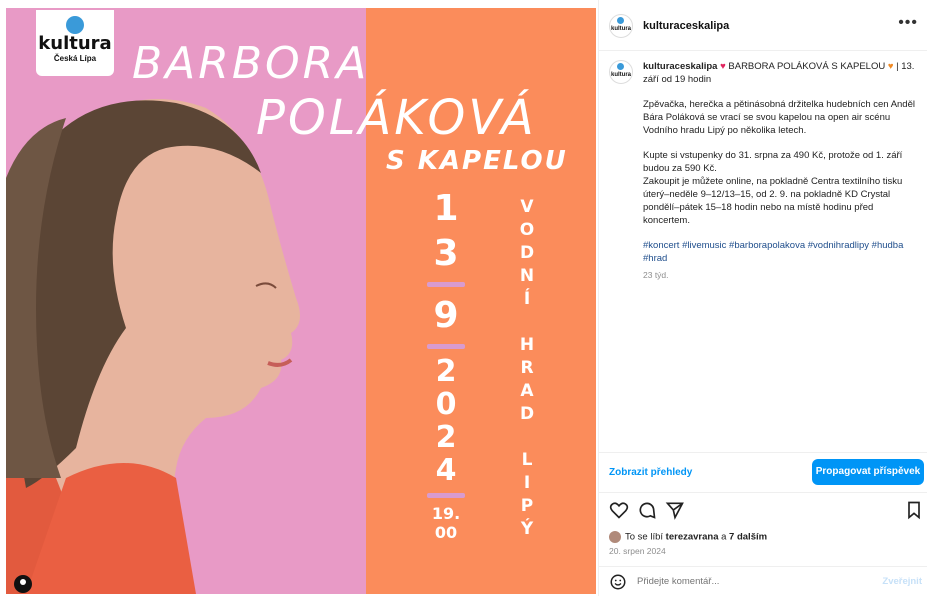  I want to click on venue-letter: I, so click(527, 483).